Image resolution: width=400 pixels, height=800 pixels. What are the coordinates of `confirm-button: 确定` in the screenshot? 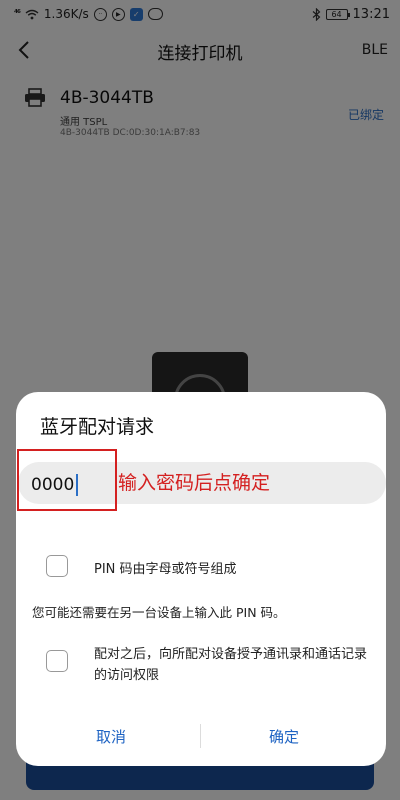 It's located at (284, 736).